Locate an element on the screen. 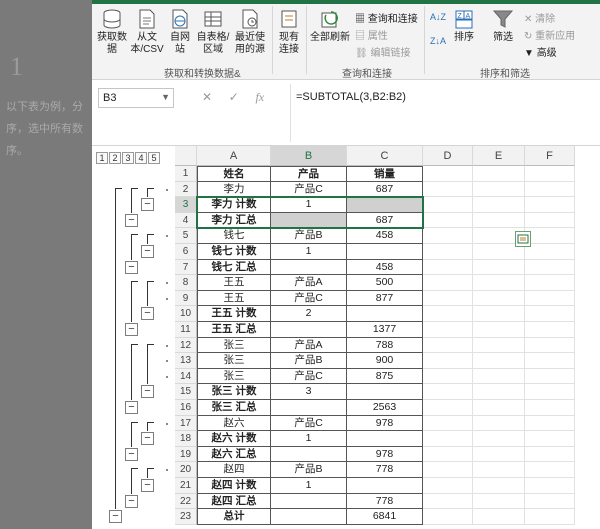 The image size is (600, 529). cell-f20 is located at coordinates (550, 470).